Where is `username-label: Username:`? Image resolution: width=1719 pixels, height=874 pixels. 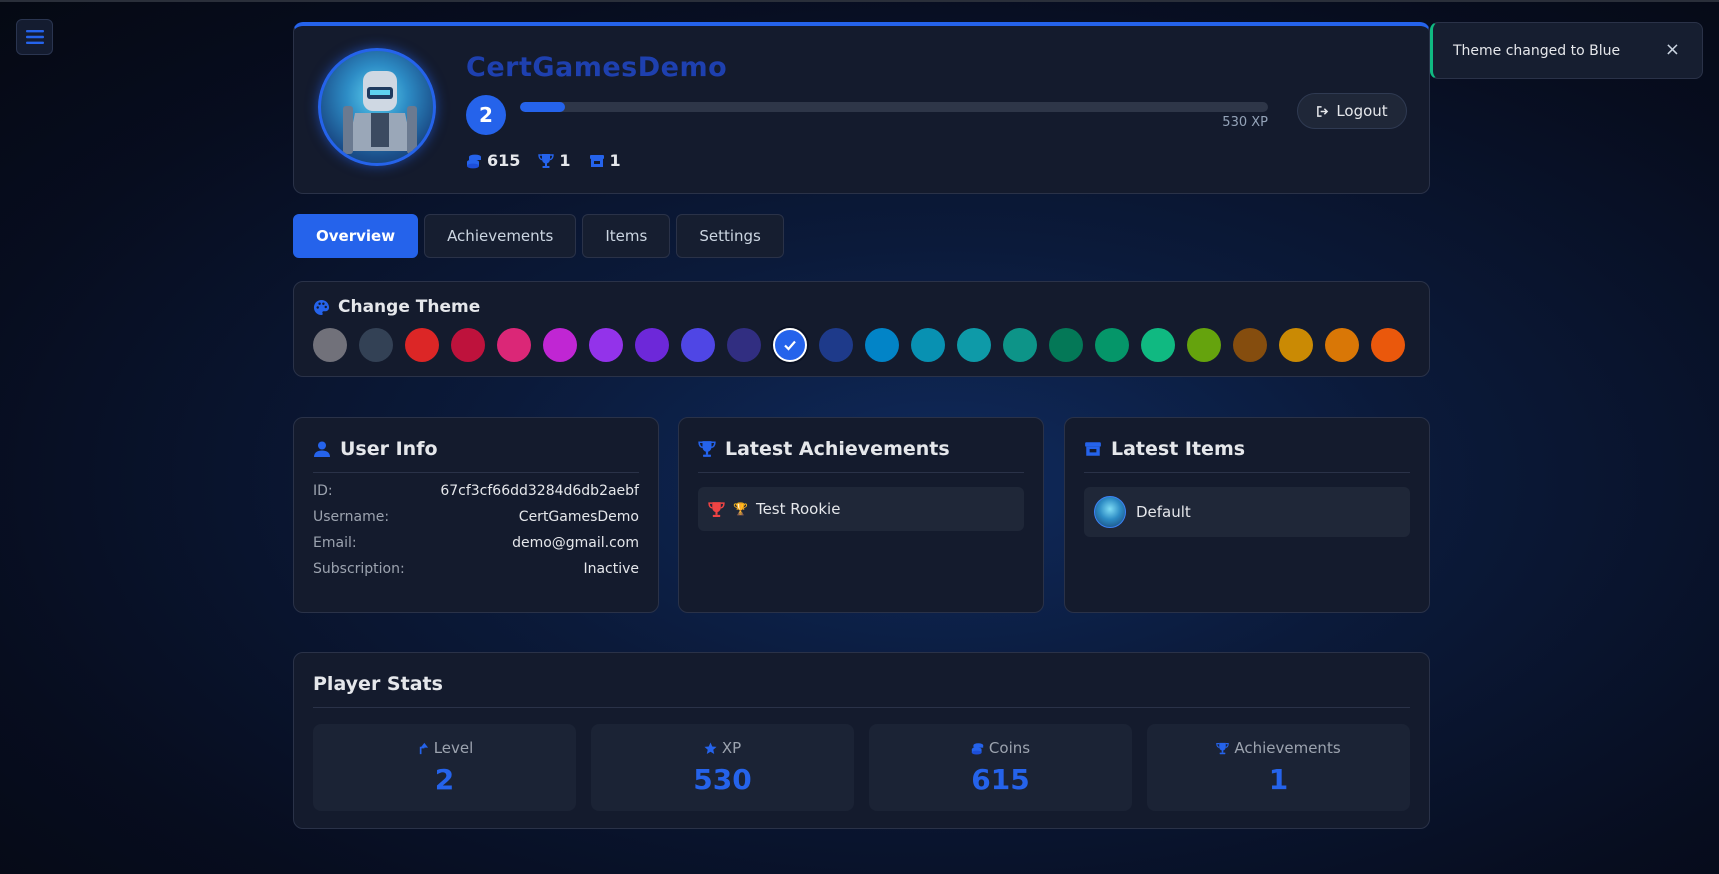 username-label: Username: is located at coordinates (351, 517).